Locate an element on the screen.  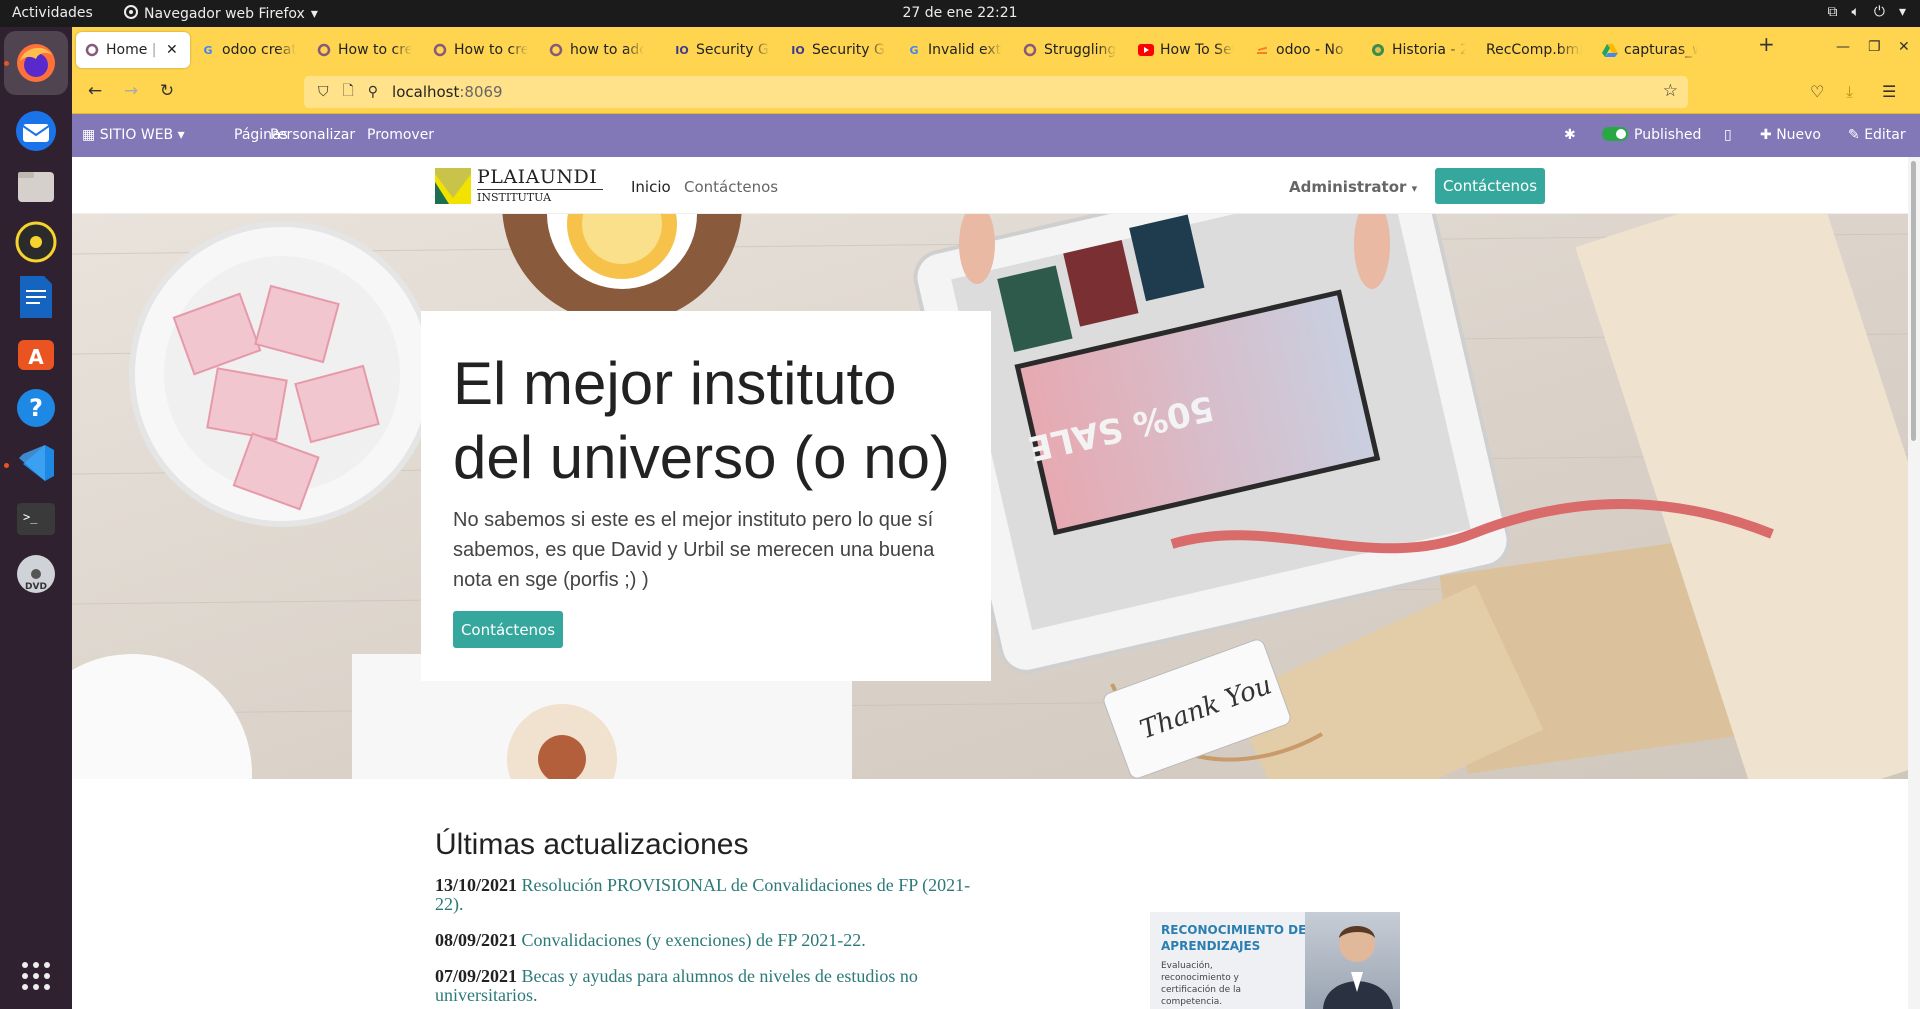
window-close-button: ✕ is located at coordinates (1904, 47).